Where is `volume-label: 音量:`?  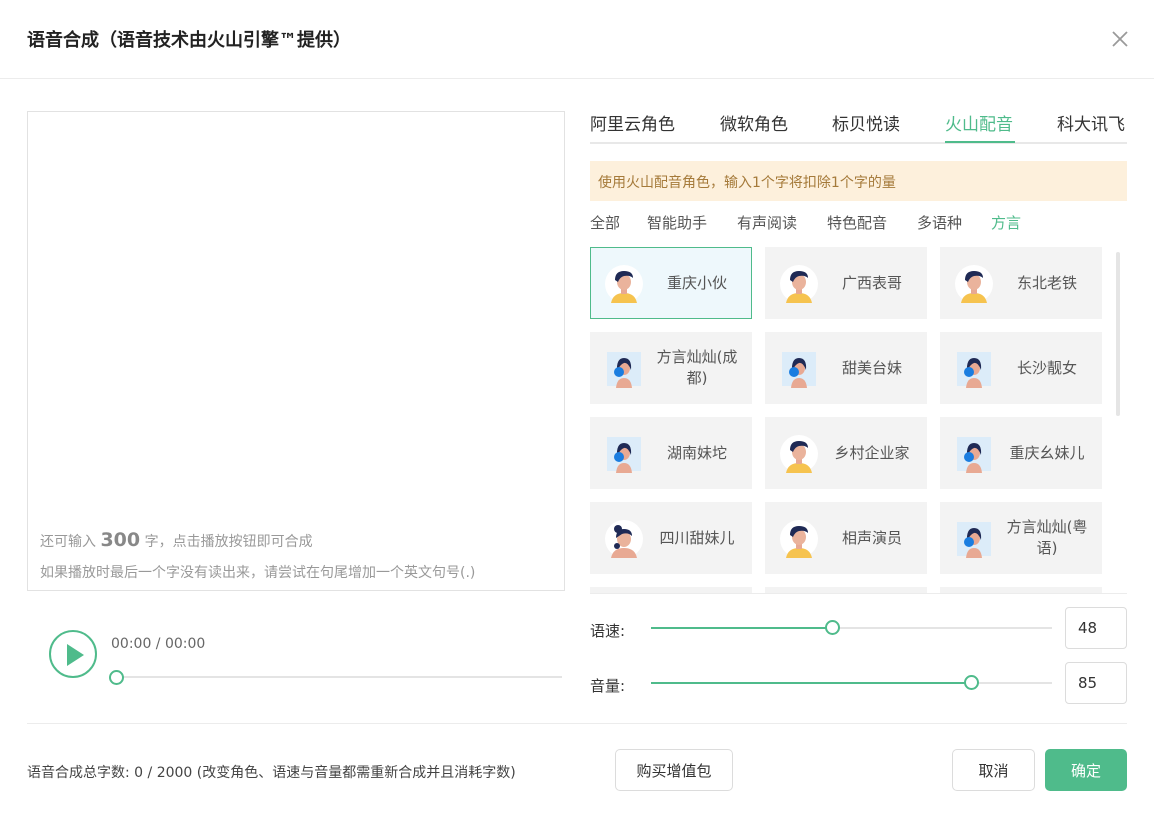
volume-label: 音量: is located at coordinates (608, 686).